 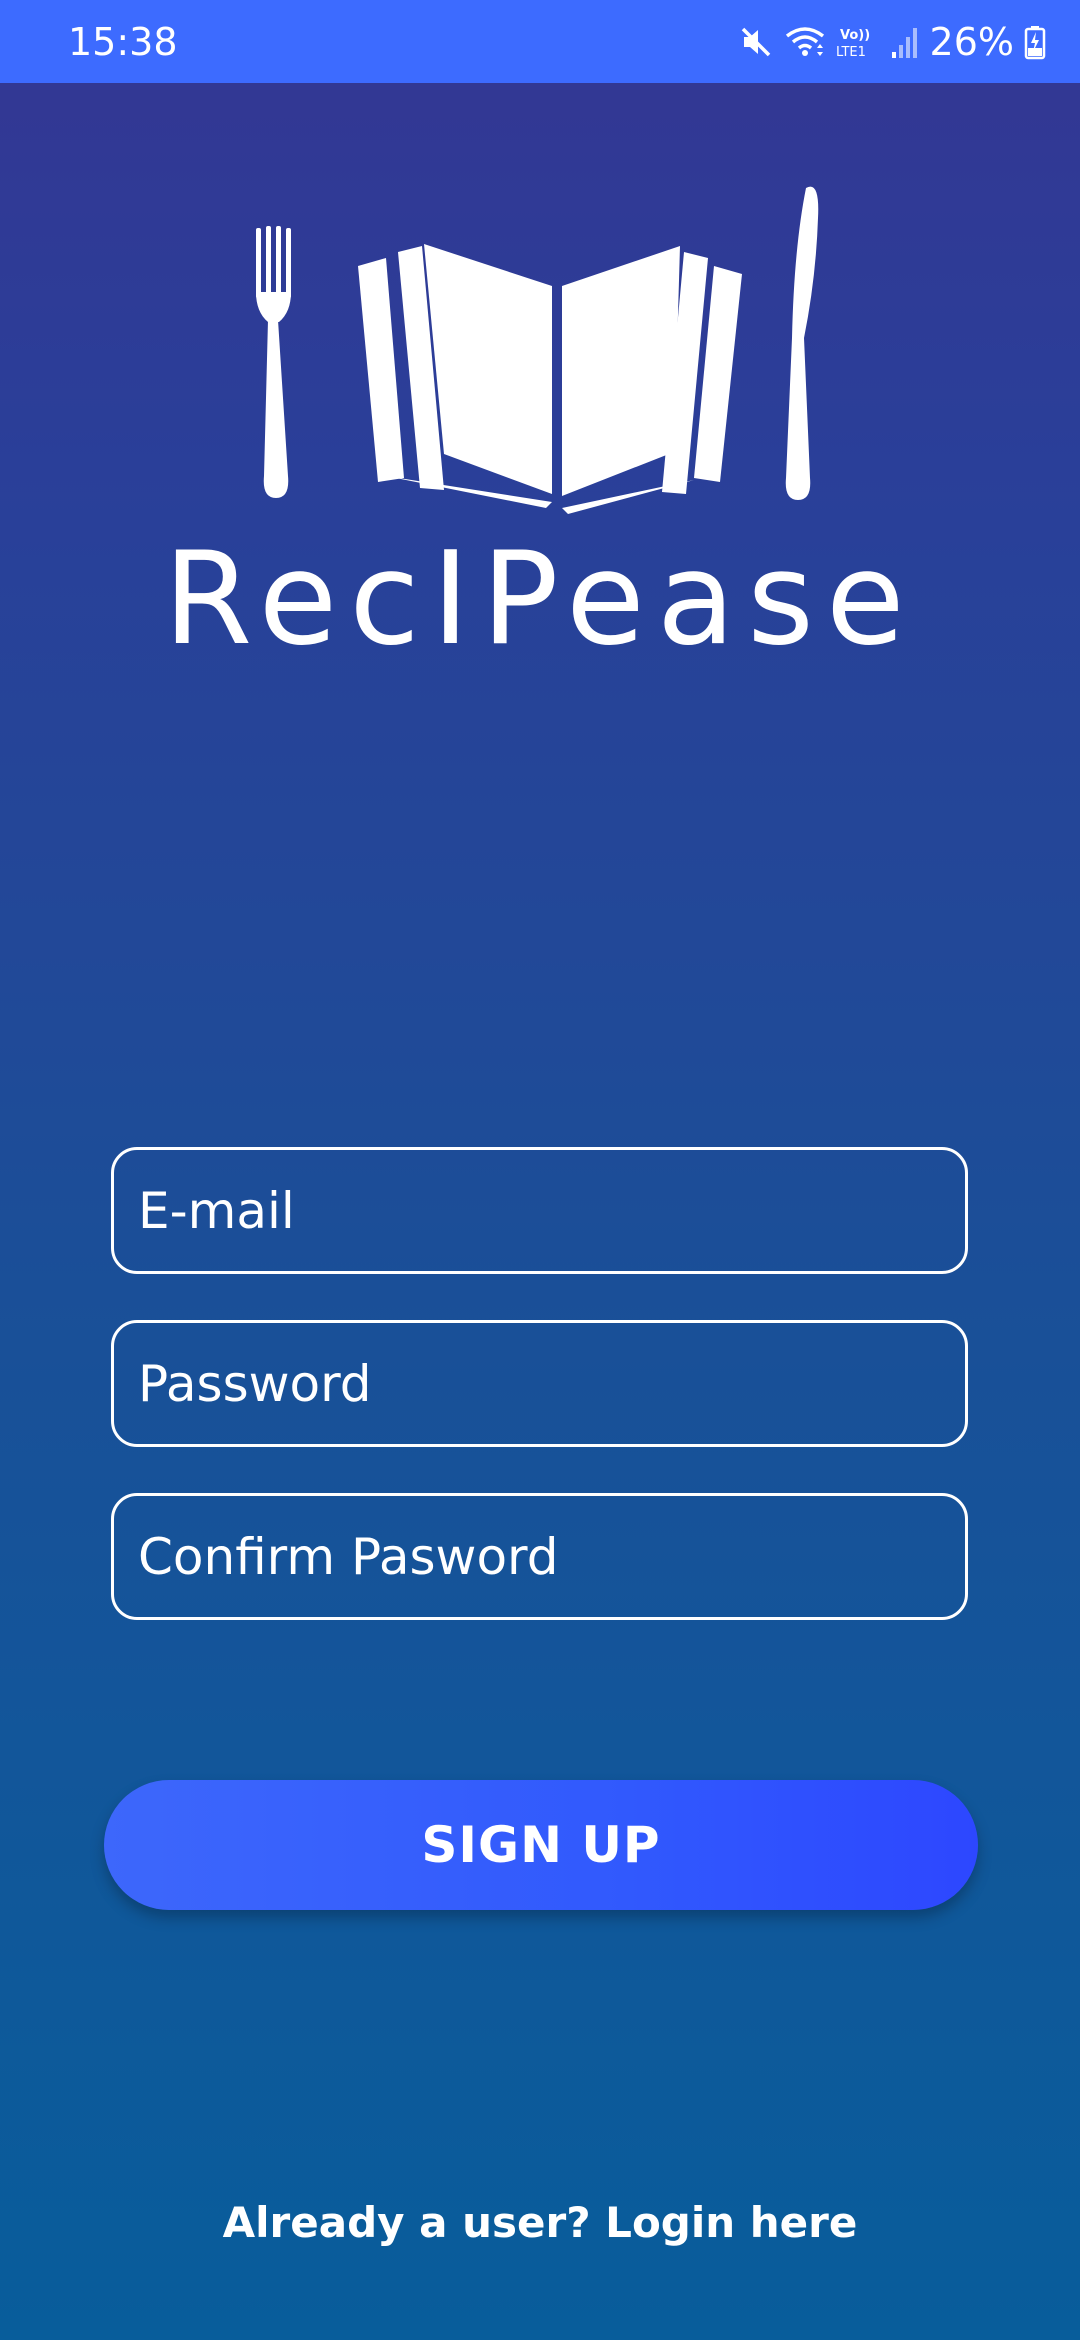 I want to click on signup-button: SIGN UP, so click(x=541, y=1845).